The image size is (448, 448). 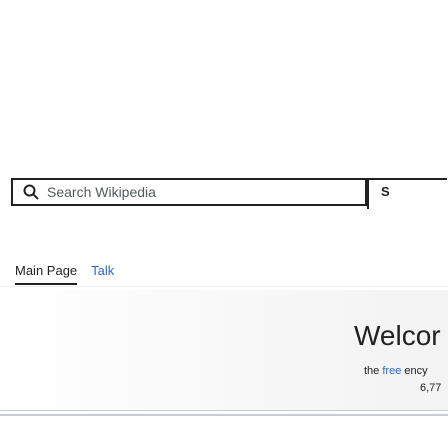 What do you see at coordinates (391, 371) in the screenshot?
I see `free-link: free` at bounding box center [391, 371].